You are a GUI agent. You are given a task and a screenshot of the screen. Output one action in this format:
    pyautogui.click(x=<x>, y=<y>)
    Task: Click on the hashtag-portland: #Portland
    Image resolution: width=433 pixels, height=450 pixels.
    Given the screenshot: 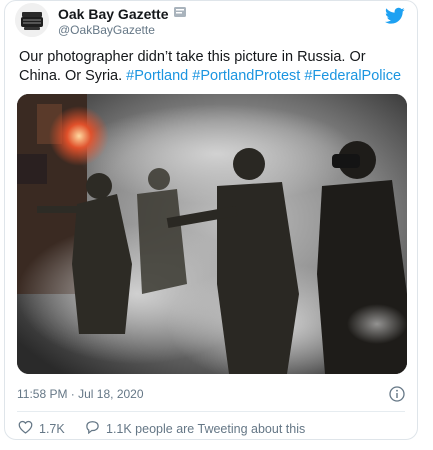 What is the action you would take?
    pyautogui.click(x=157, y=76)
    